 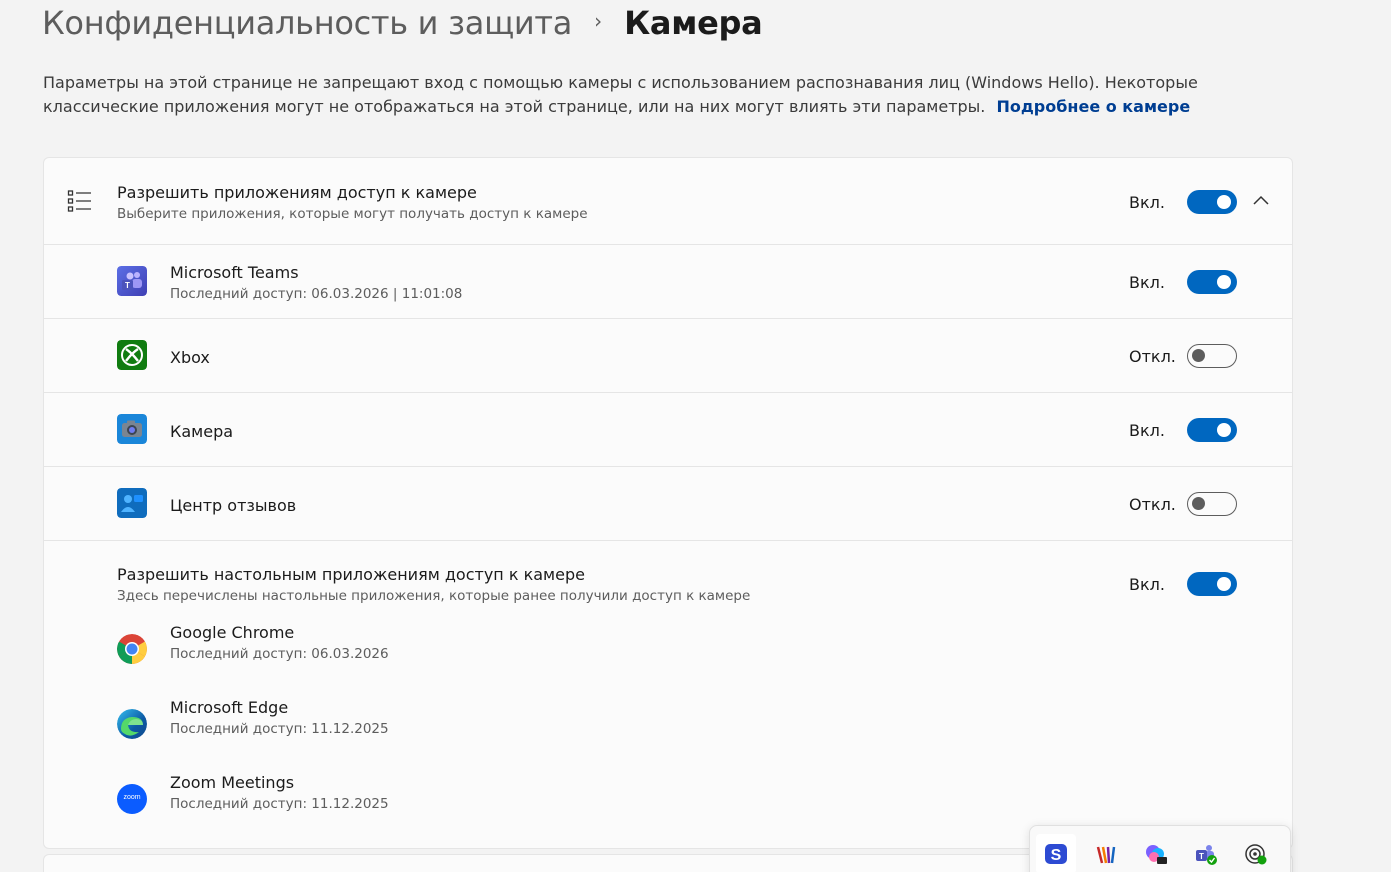 I want to click on app-name-feedback-hub: Центр отзывов, so click(x=233, y=505).